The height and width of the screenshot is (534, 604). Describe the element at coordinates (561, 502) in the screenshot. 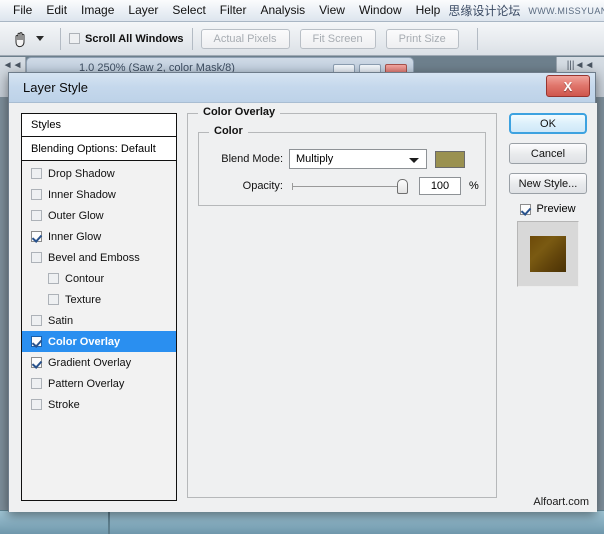

I see `alfoart-watermark: Alfoart.com` at that location.